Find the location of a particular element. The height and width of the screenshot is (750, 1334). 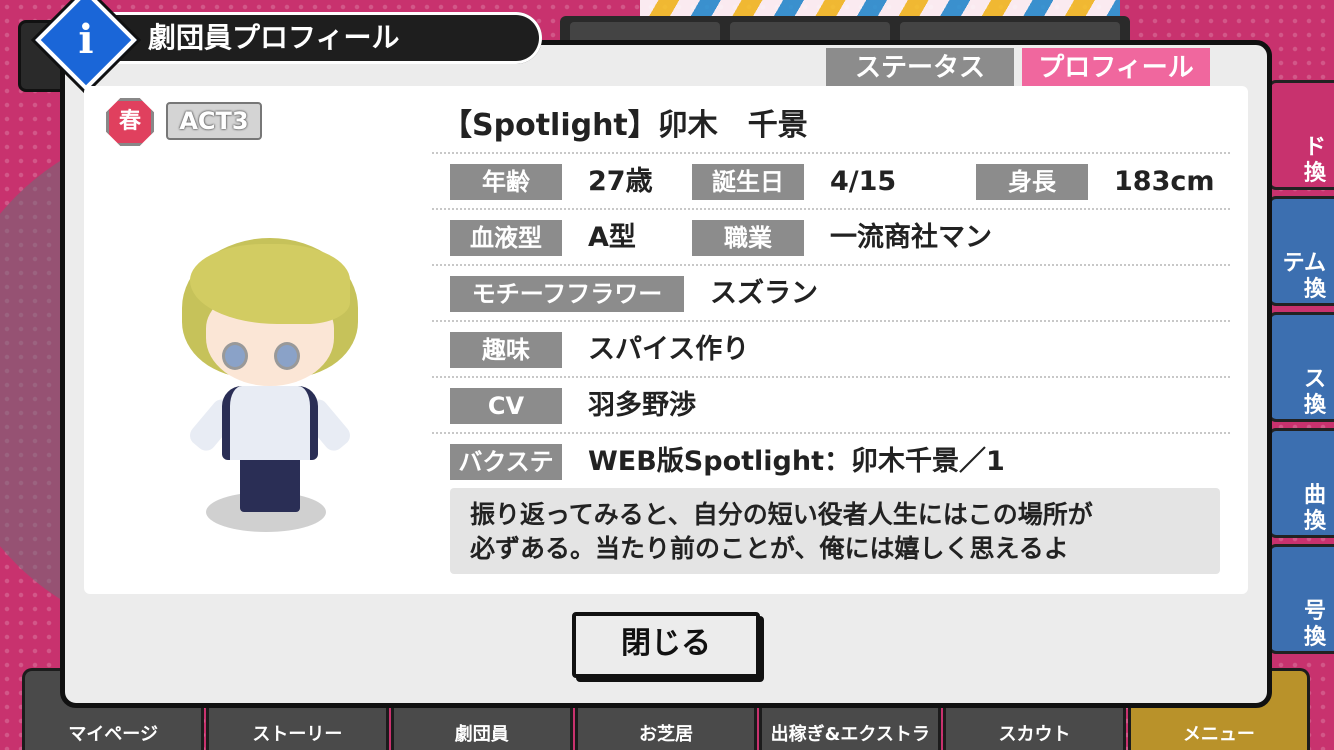

info-icon-letter: i is located at coordinates (86, 39).